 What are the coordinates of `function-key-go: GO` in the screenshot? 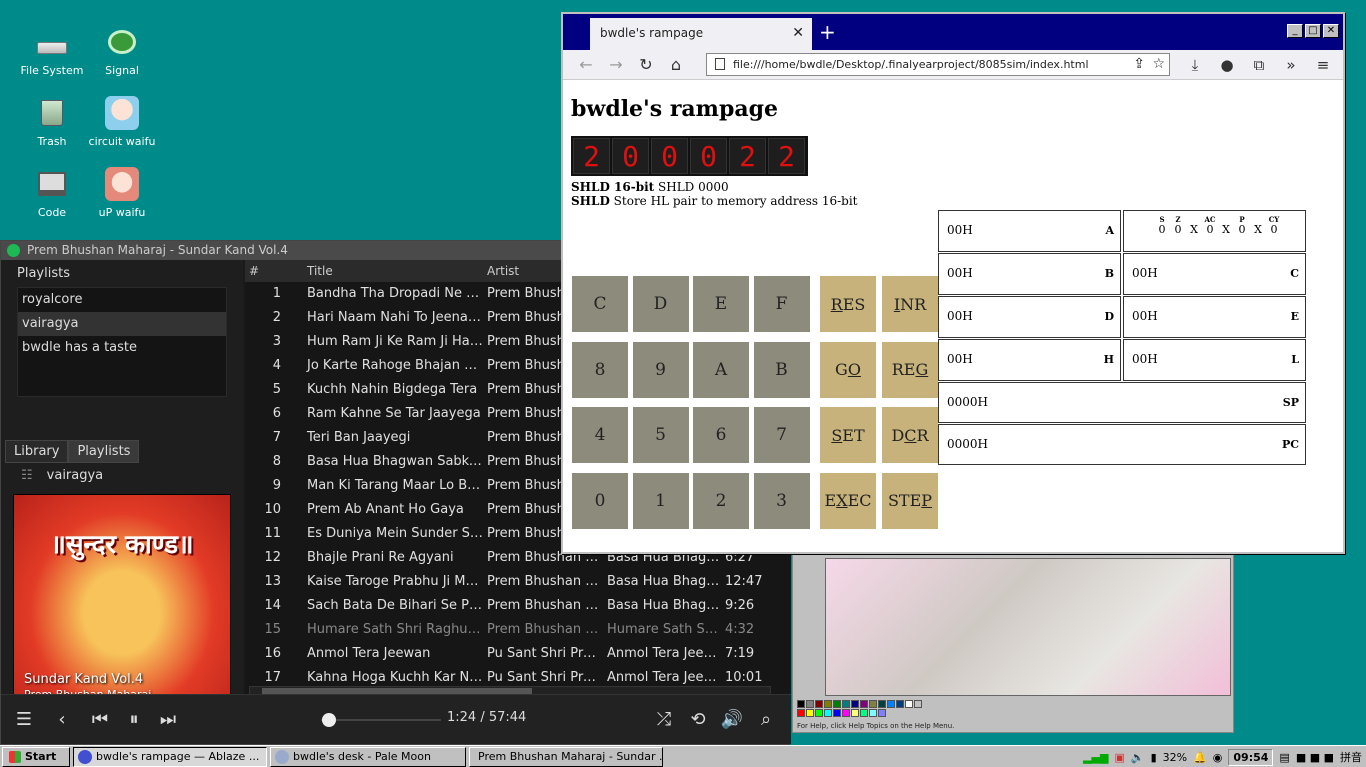 It's located at (848, 369).